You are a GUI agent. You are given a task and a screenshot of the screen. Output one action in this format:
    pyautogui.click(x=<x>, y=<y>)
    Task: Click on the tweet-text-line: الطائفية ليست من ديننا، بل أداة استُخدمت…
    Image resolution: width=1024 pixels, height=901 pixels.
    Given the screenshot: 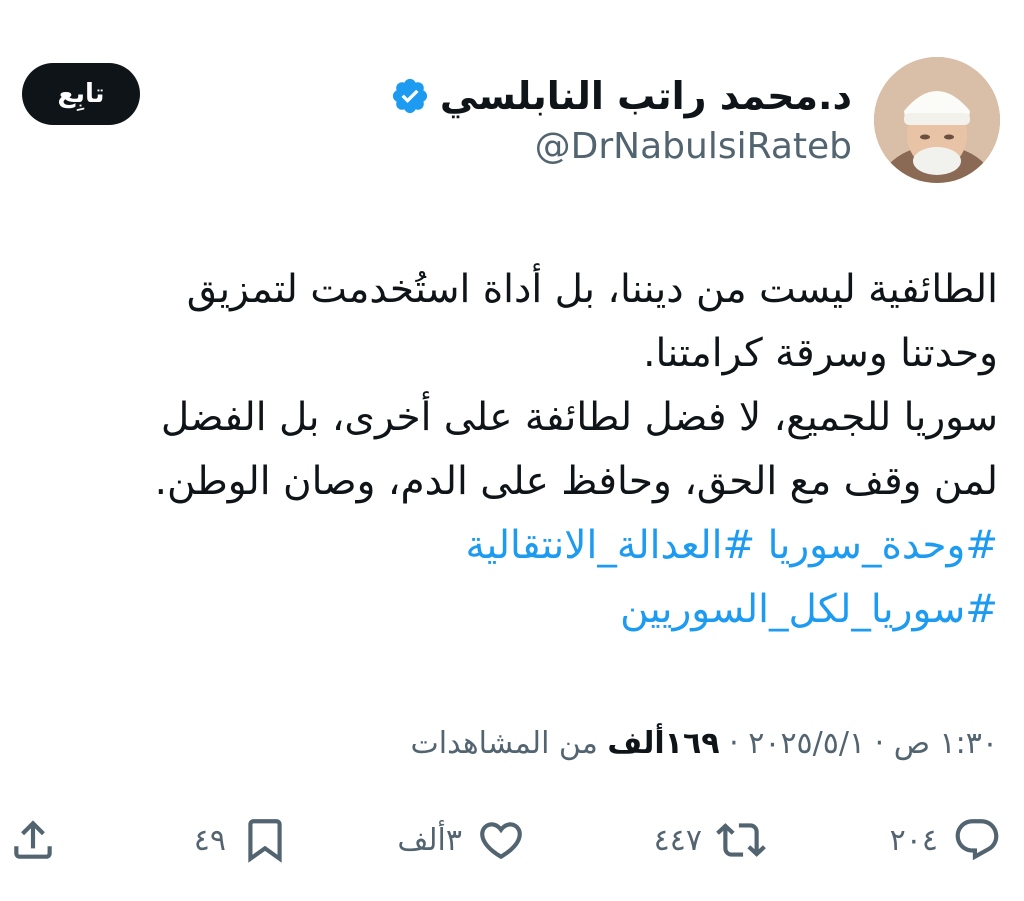 What is the action you would take?
    pyautogui.click(x=592, y=289)
    